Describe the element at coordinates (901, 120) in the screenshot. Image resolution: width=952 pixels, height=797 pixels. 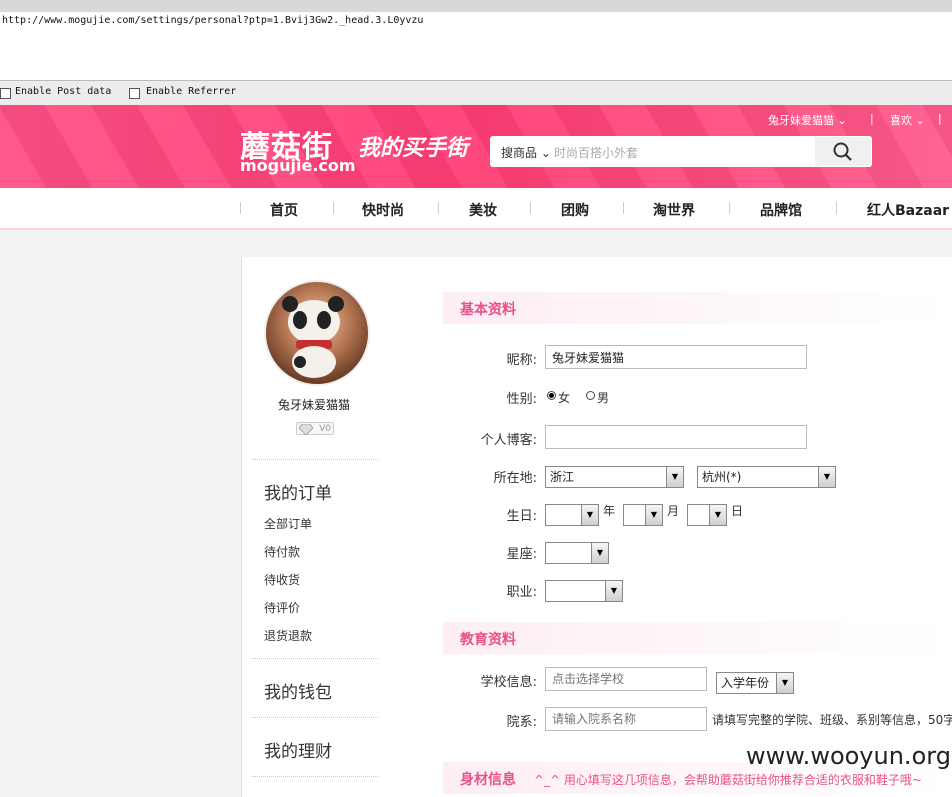
I see `favorites-label: 喜欢` at that location.